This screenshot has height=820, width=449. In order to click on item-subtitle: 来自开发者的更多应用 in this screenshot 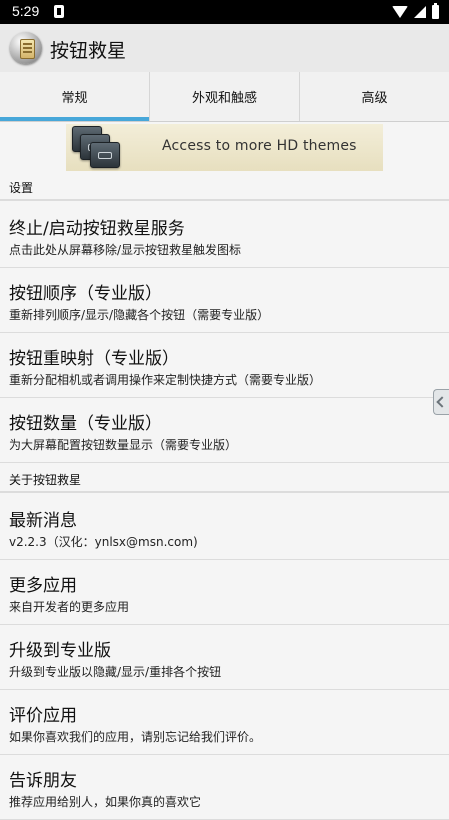, I will do `click(69, 607)`.